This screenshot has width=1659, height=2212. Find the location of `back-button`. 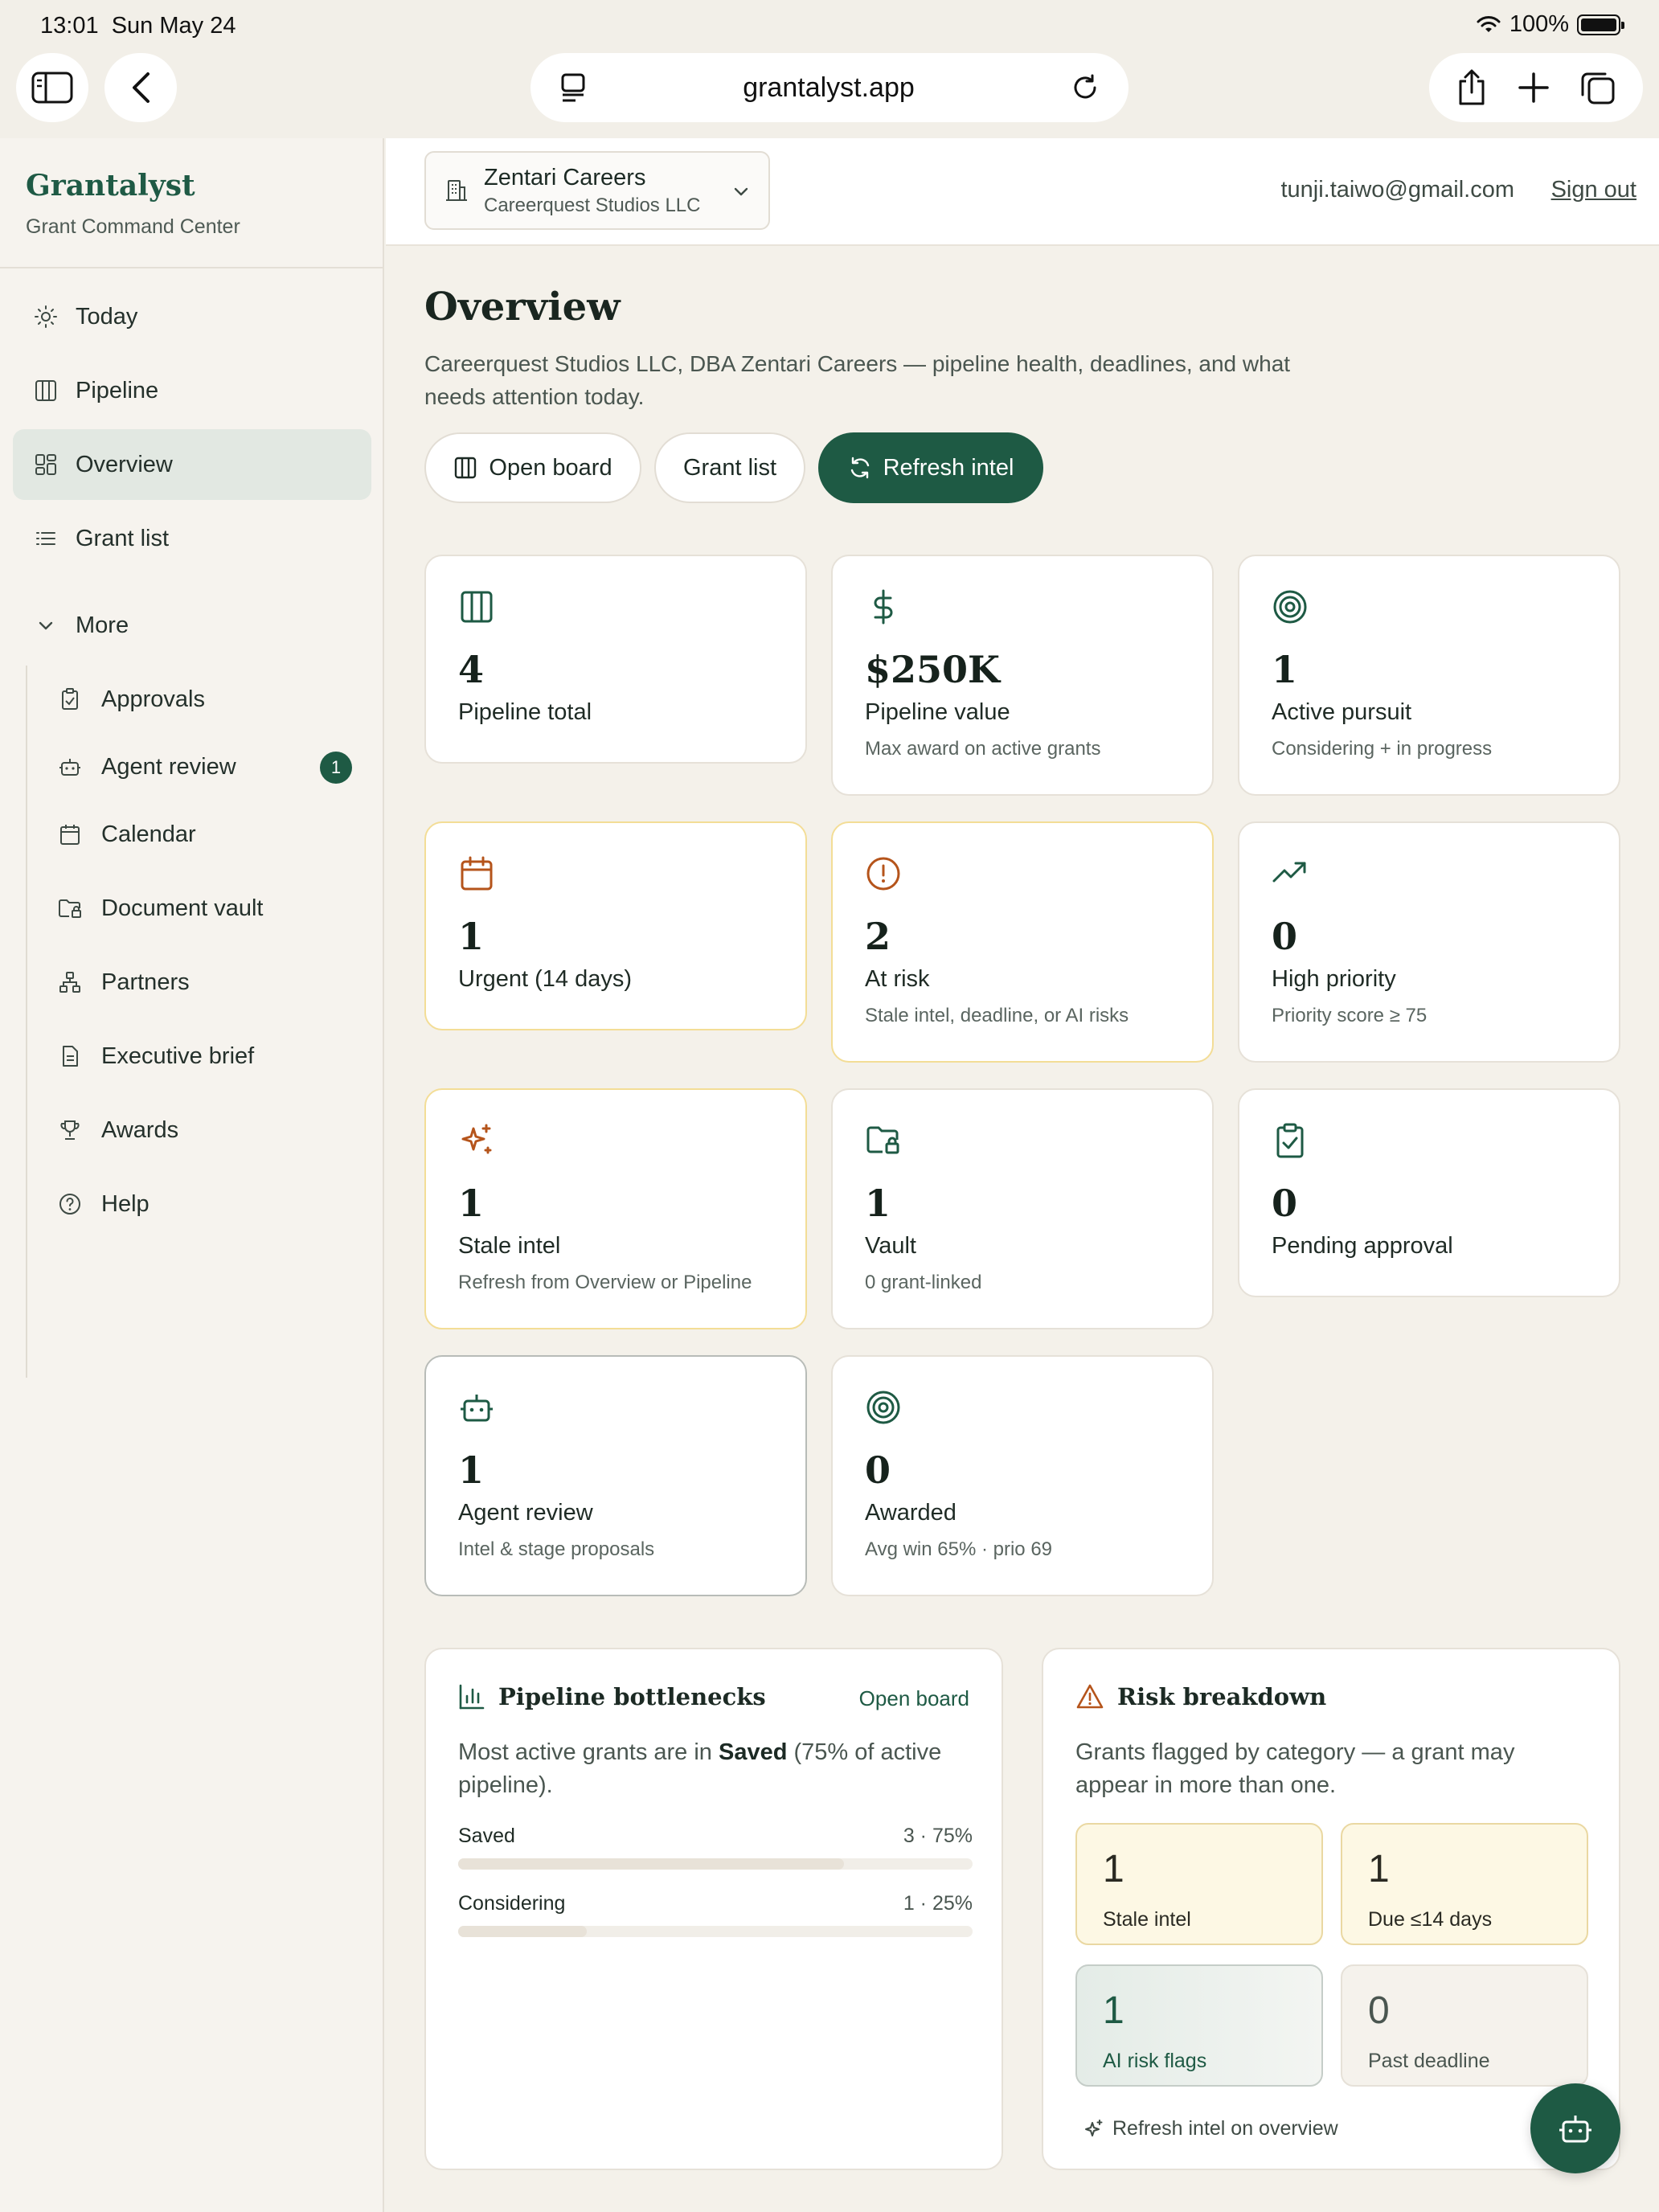

back-button is located at coordinates (140, 87).